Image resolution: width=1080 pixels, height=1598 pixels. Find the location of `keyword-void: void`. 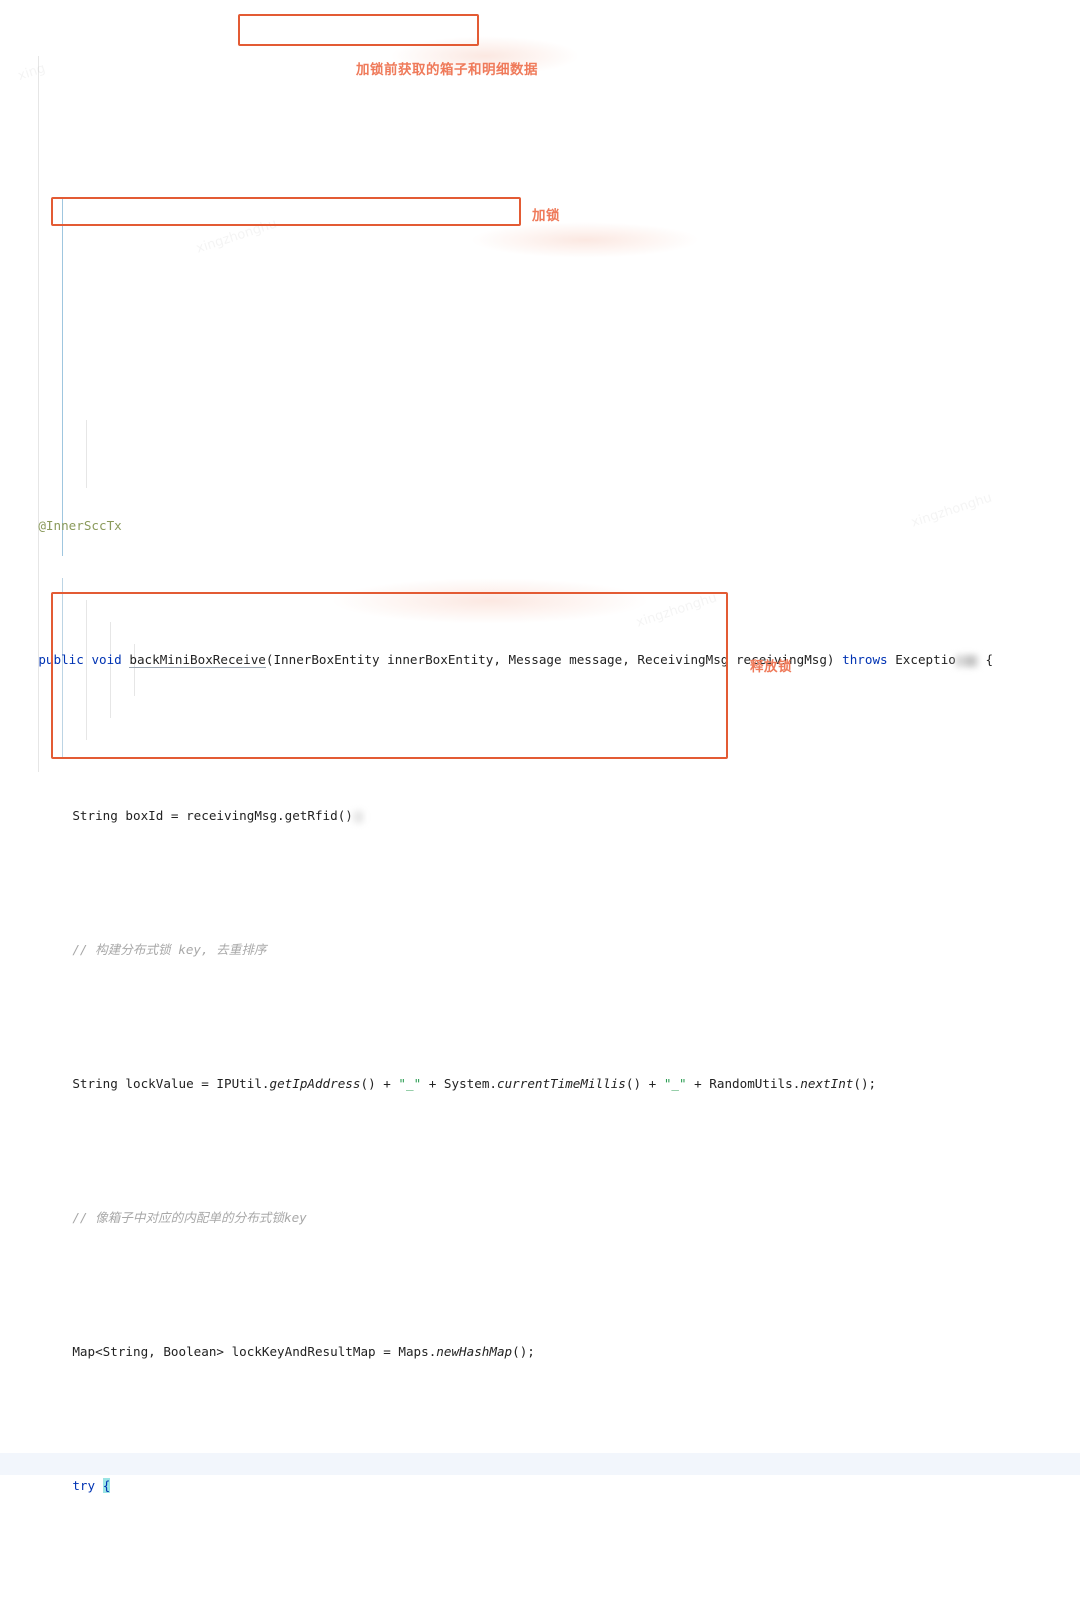

keyword-void: void is located at coordinates (106, 660).